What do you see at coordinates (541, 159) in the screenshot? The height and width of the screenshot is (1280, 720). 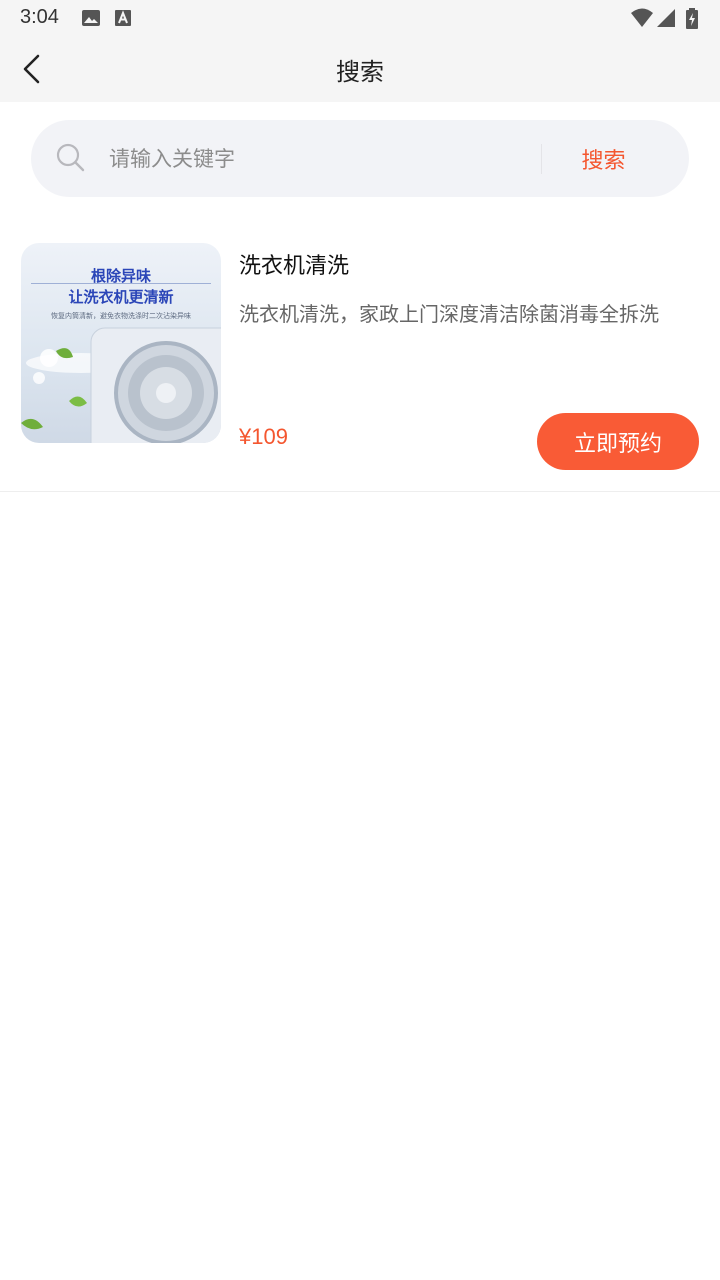 I see `search-divider` at bounding box center [541, 159].